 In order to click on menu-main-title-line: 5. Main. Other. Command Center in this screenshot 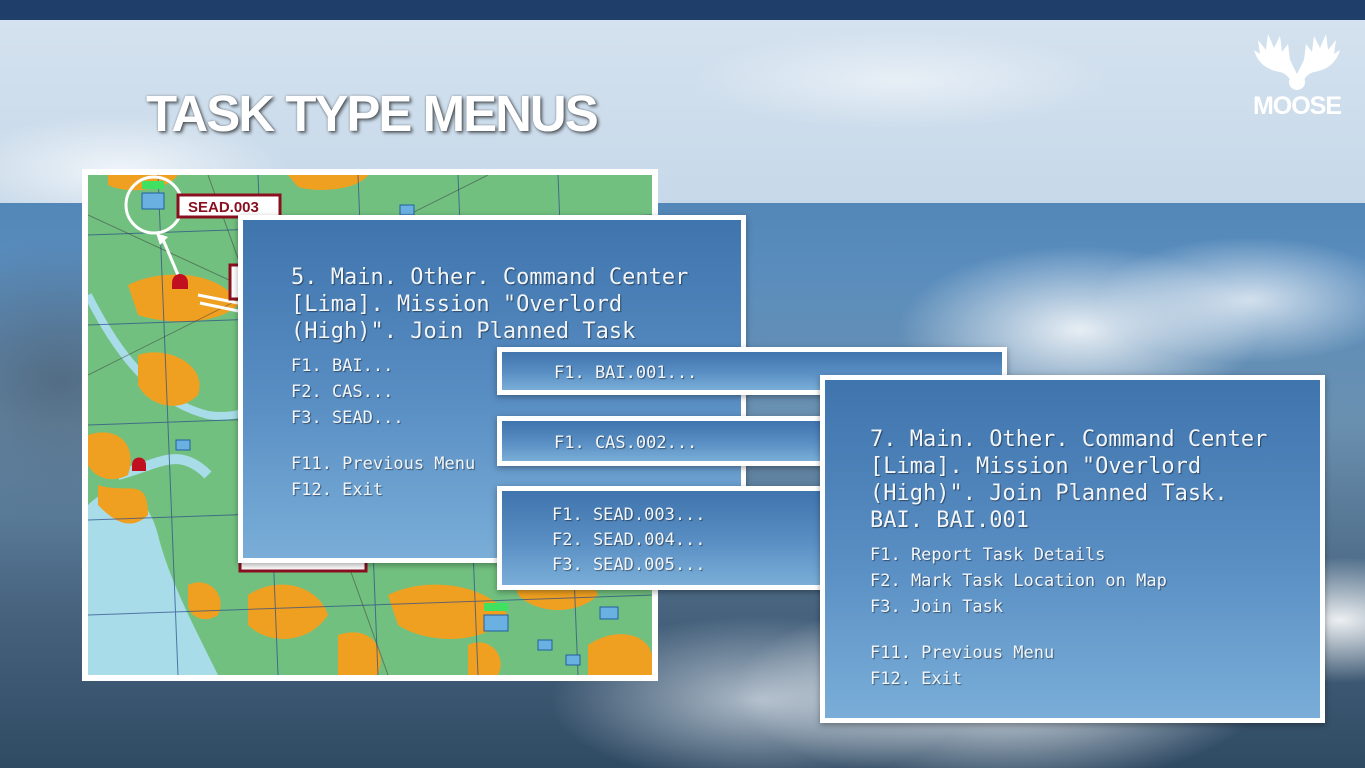, I will do `click(490, 277)`.